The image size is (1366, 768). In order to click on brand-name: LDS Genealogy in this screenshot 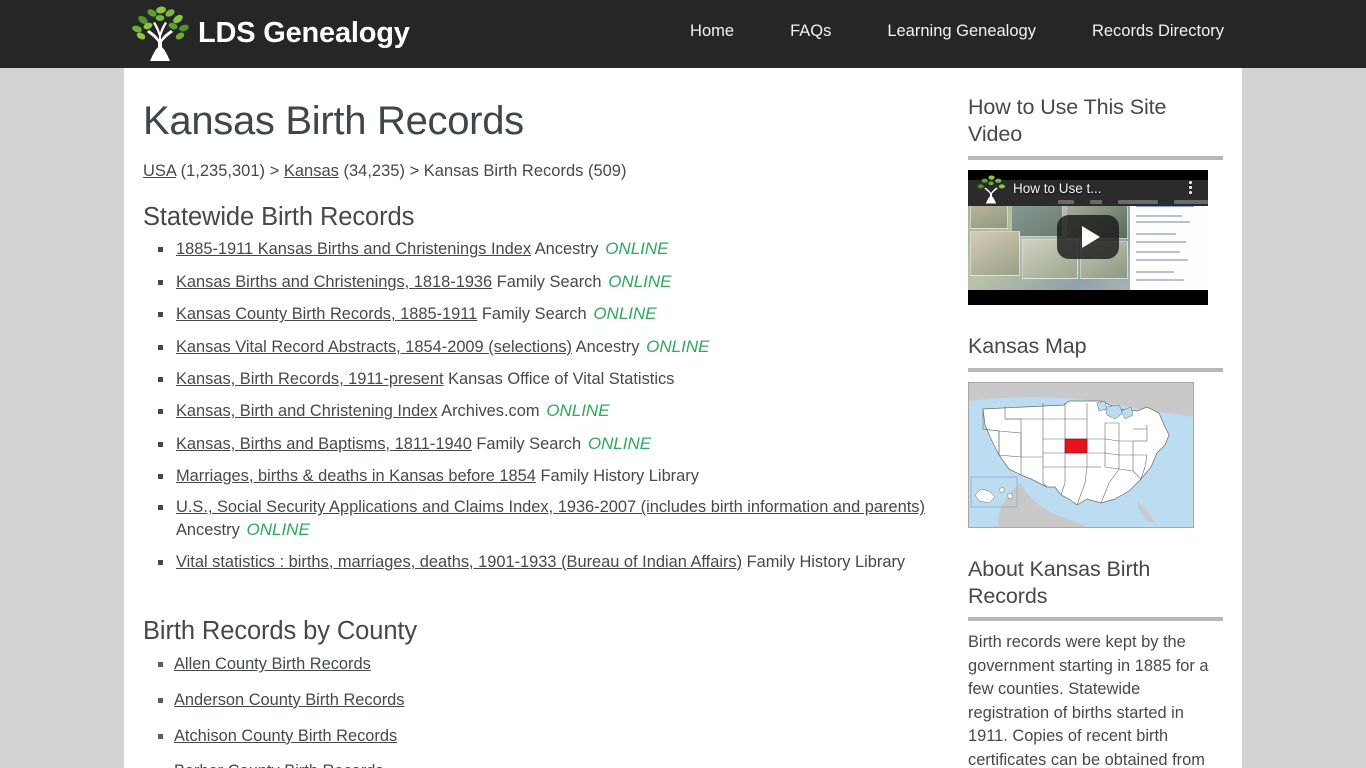, I will do `click(304, 32)`.